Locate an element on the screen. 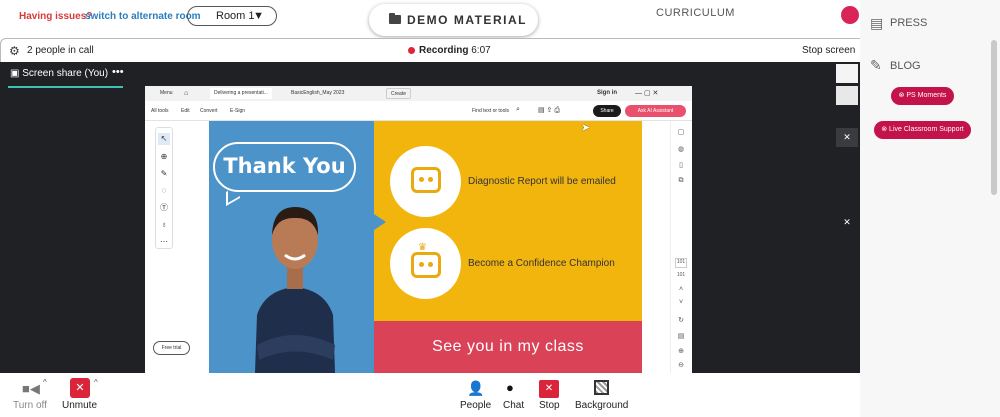 The image size is (1000, 417). thank-you-heading: Thank You is located at coordinates (284, 166).